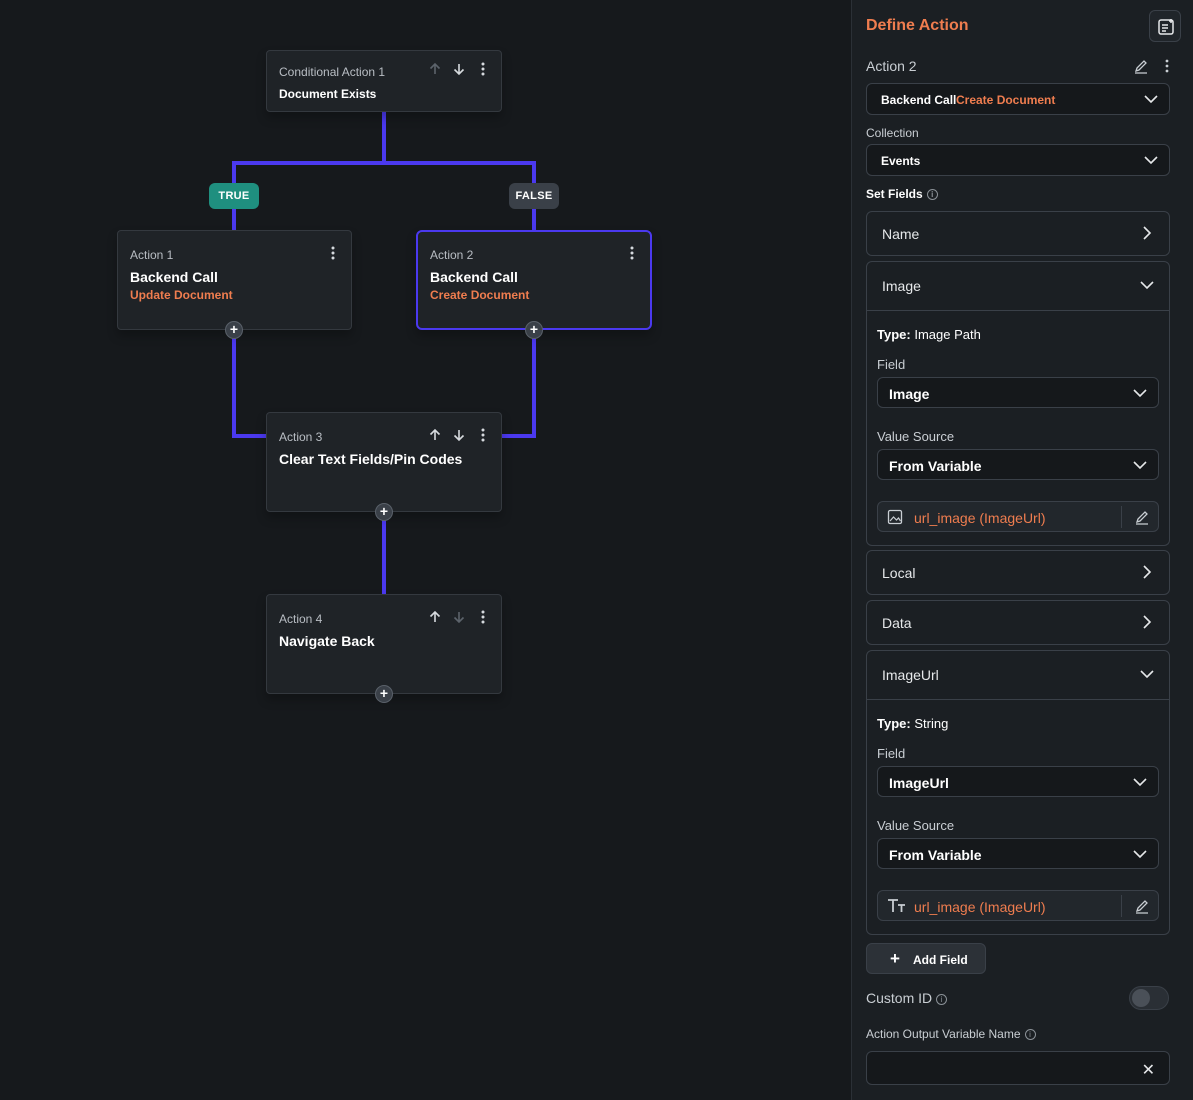 This screenshot has width=1193, height=1100. Describe the element at coordinates (328, 94) in the screenshot. I see `node-title: Document Exists` at that location.